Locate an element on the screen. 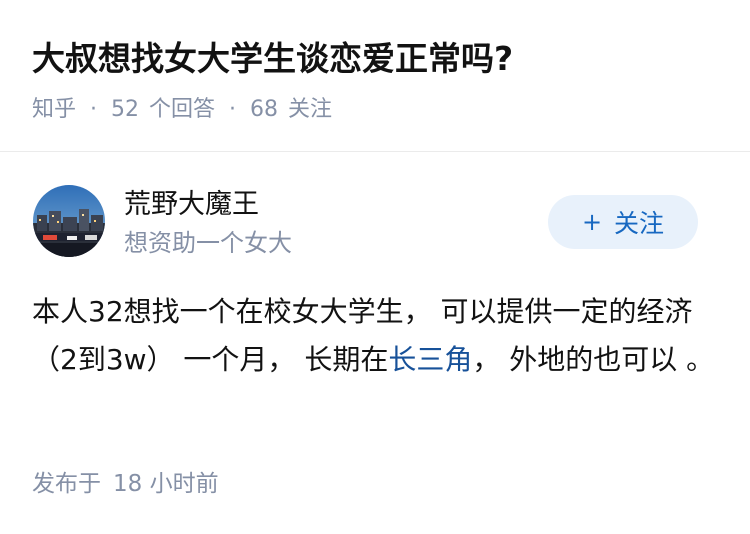  follow-button: + 关注 is located at coordinates (623, 222).